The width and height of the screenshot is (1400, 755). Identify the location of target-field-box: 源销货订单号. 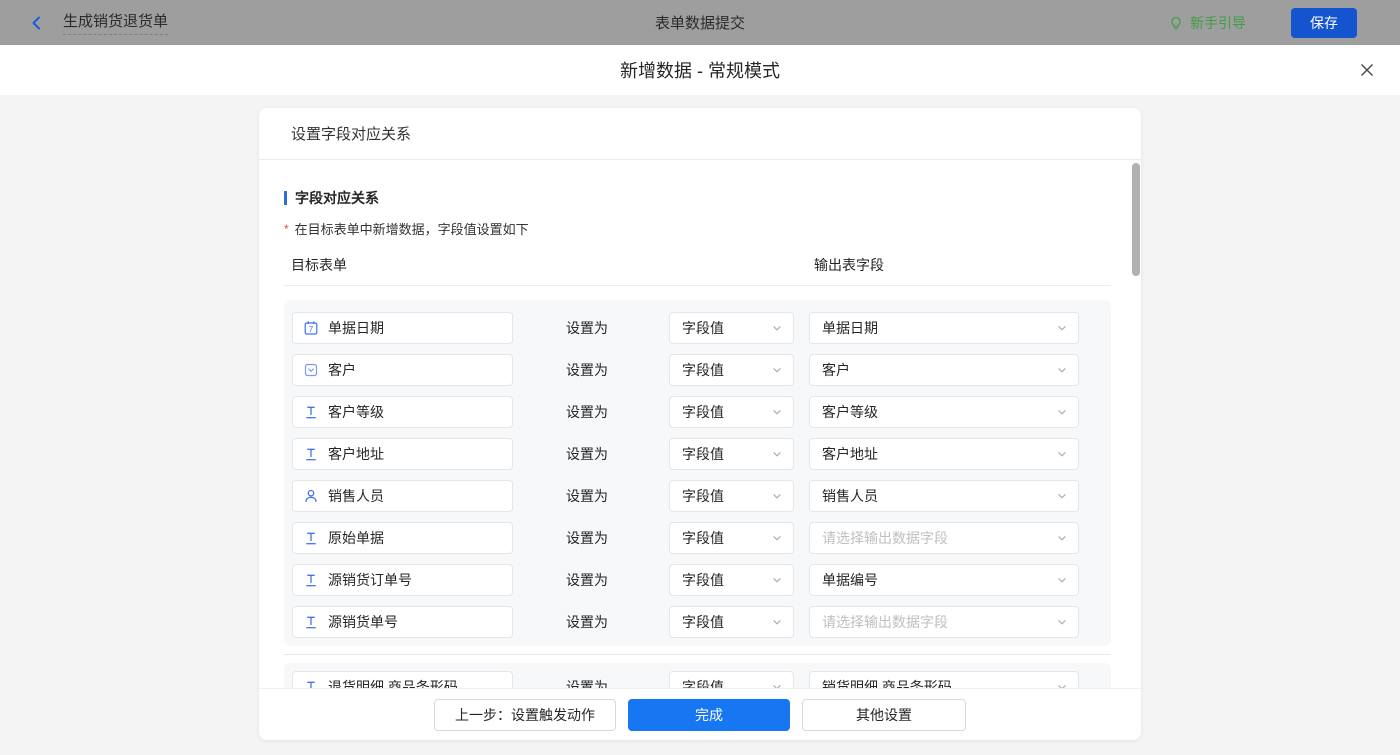
(402, 580).